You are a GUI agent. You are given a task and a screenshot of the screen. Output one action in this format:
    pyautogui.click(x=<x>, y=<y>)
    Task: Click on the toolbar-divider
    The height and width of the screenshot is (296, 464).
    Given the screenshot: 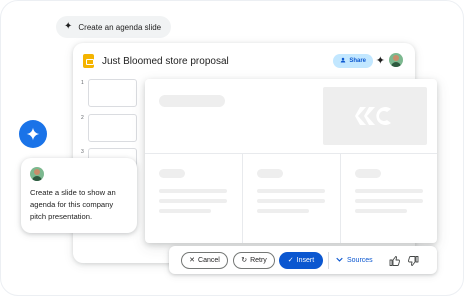 What is the action you would take?
    pyautogui.click(x=328, y=260)
    